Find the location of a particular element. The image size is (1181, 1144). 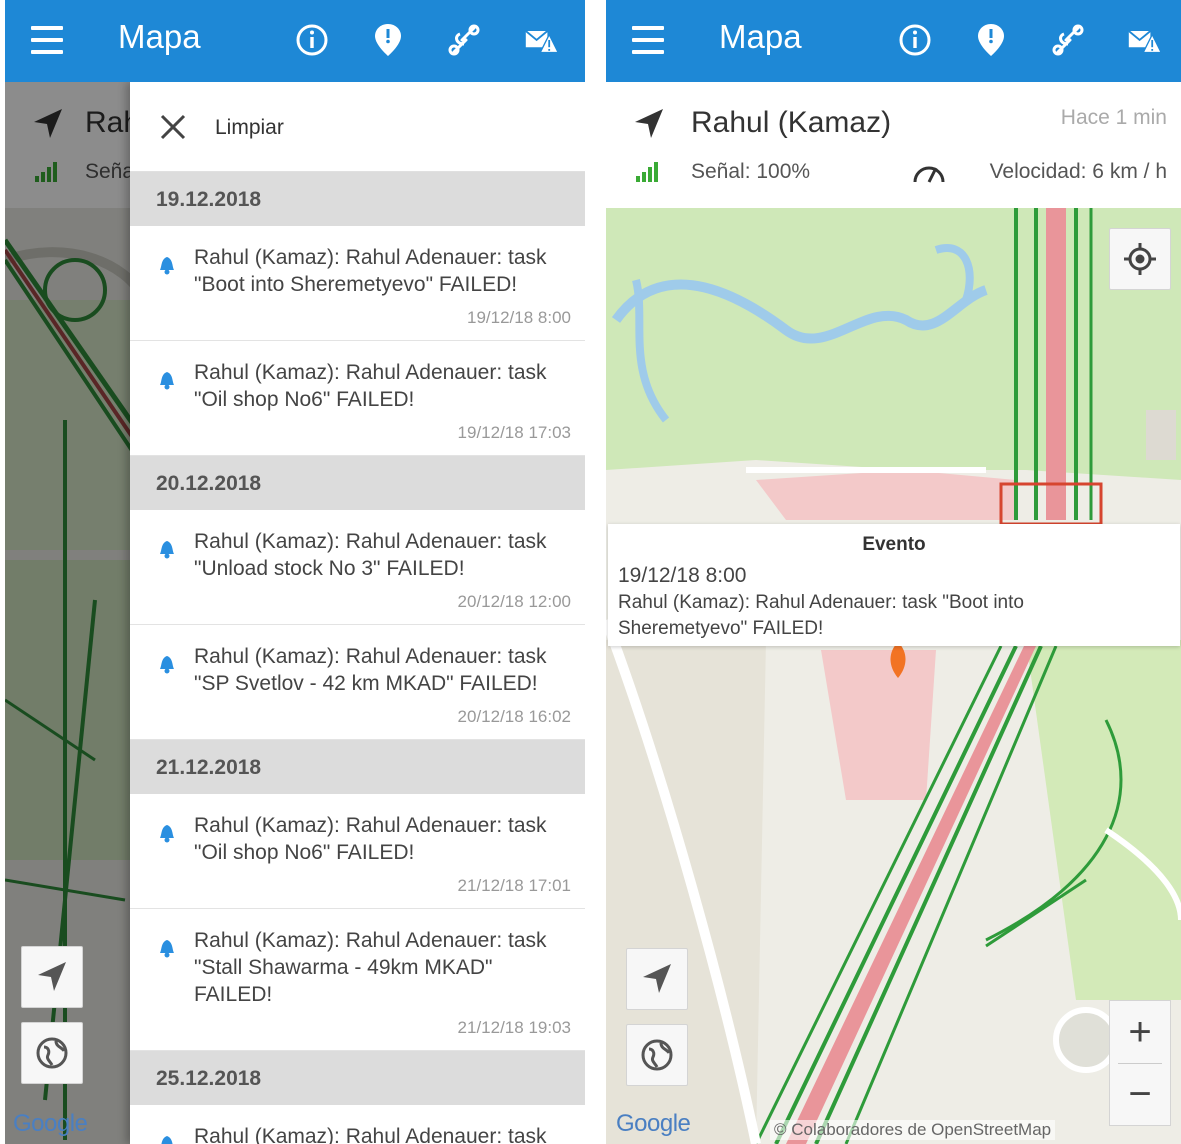

date-header: 21.12.2018 is located at coordinates (357, 767).